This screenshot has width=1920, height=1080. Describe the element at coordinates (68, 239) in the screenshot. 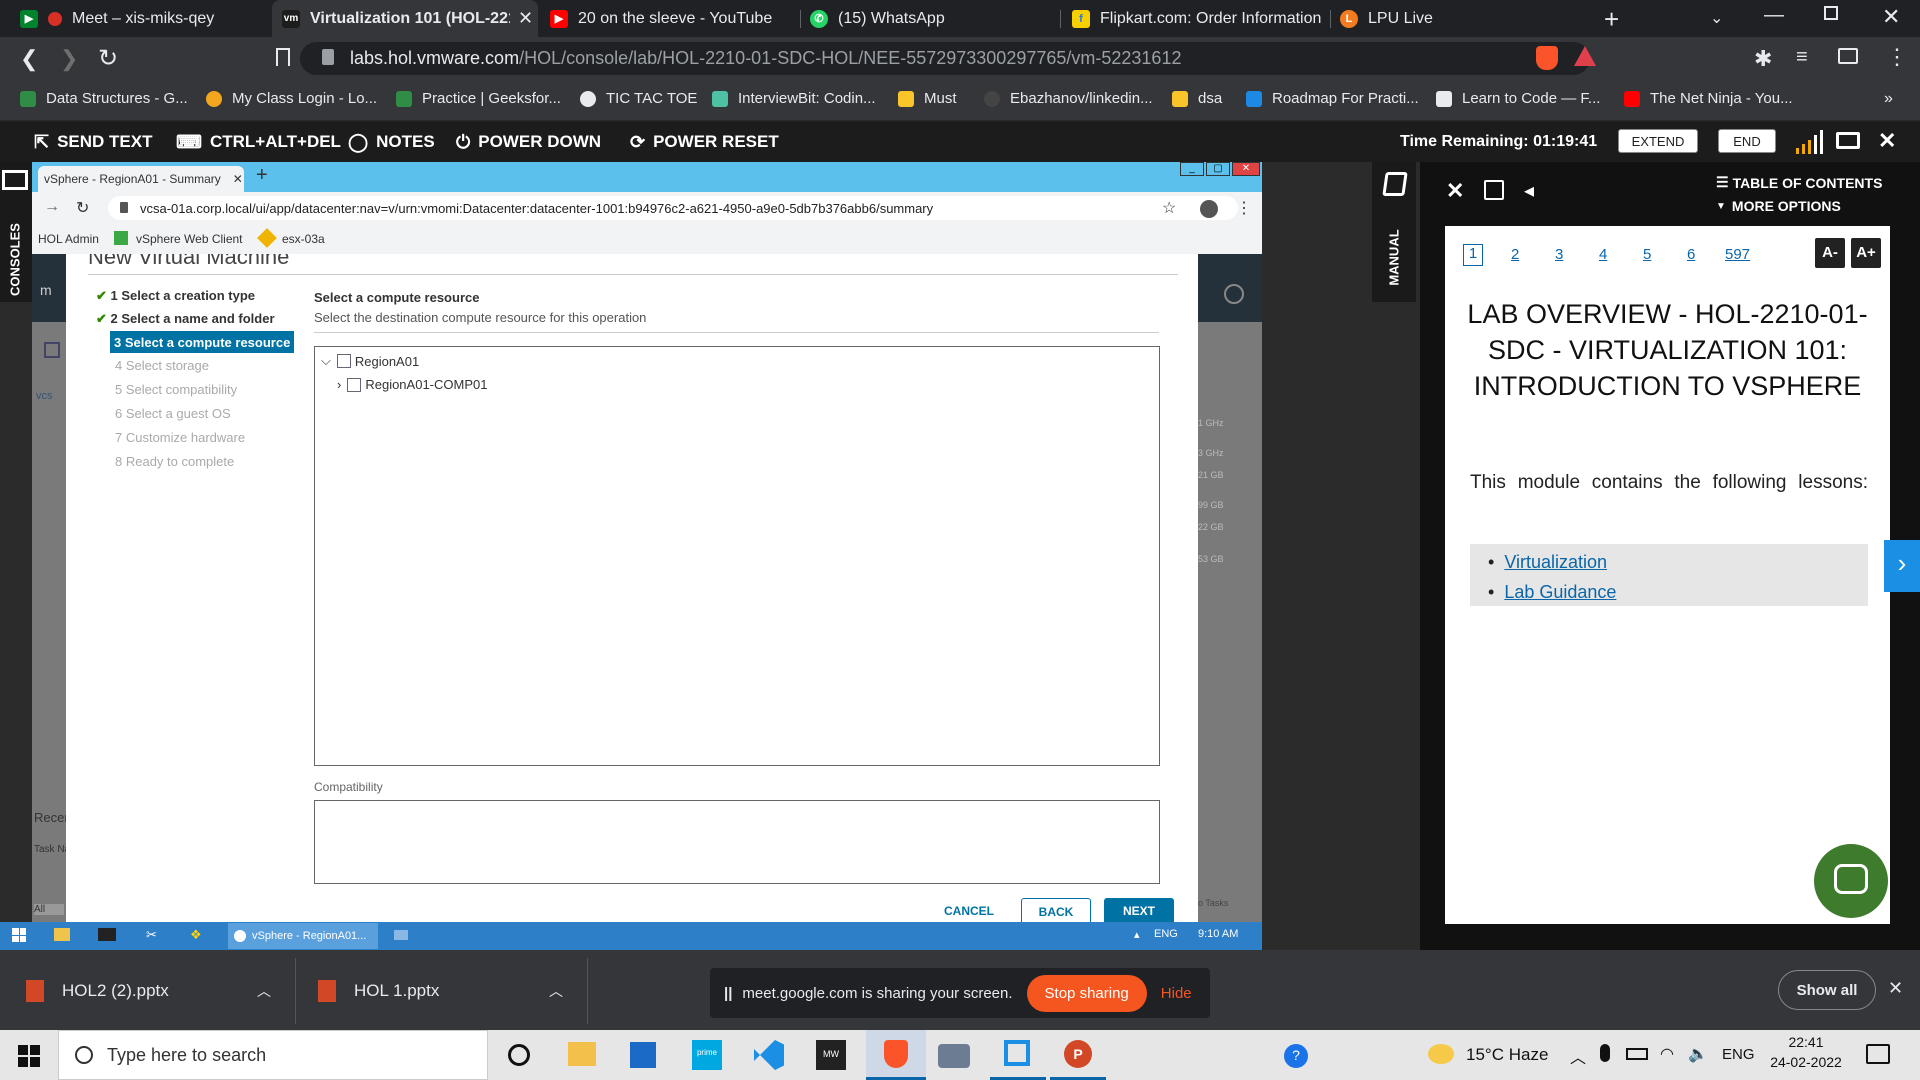

I see `bookmark-item: HOL Admin` at that location.